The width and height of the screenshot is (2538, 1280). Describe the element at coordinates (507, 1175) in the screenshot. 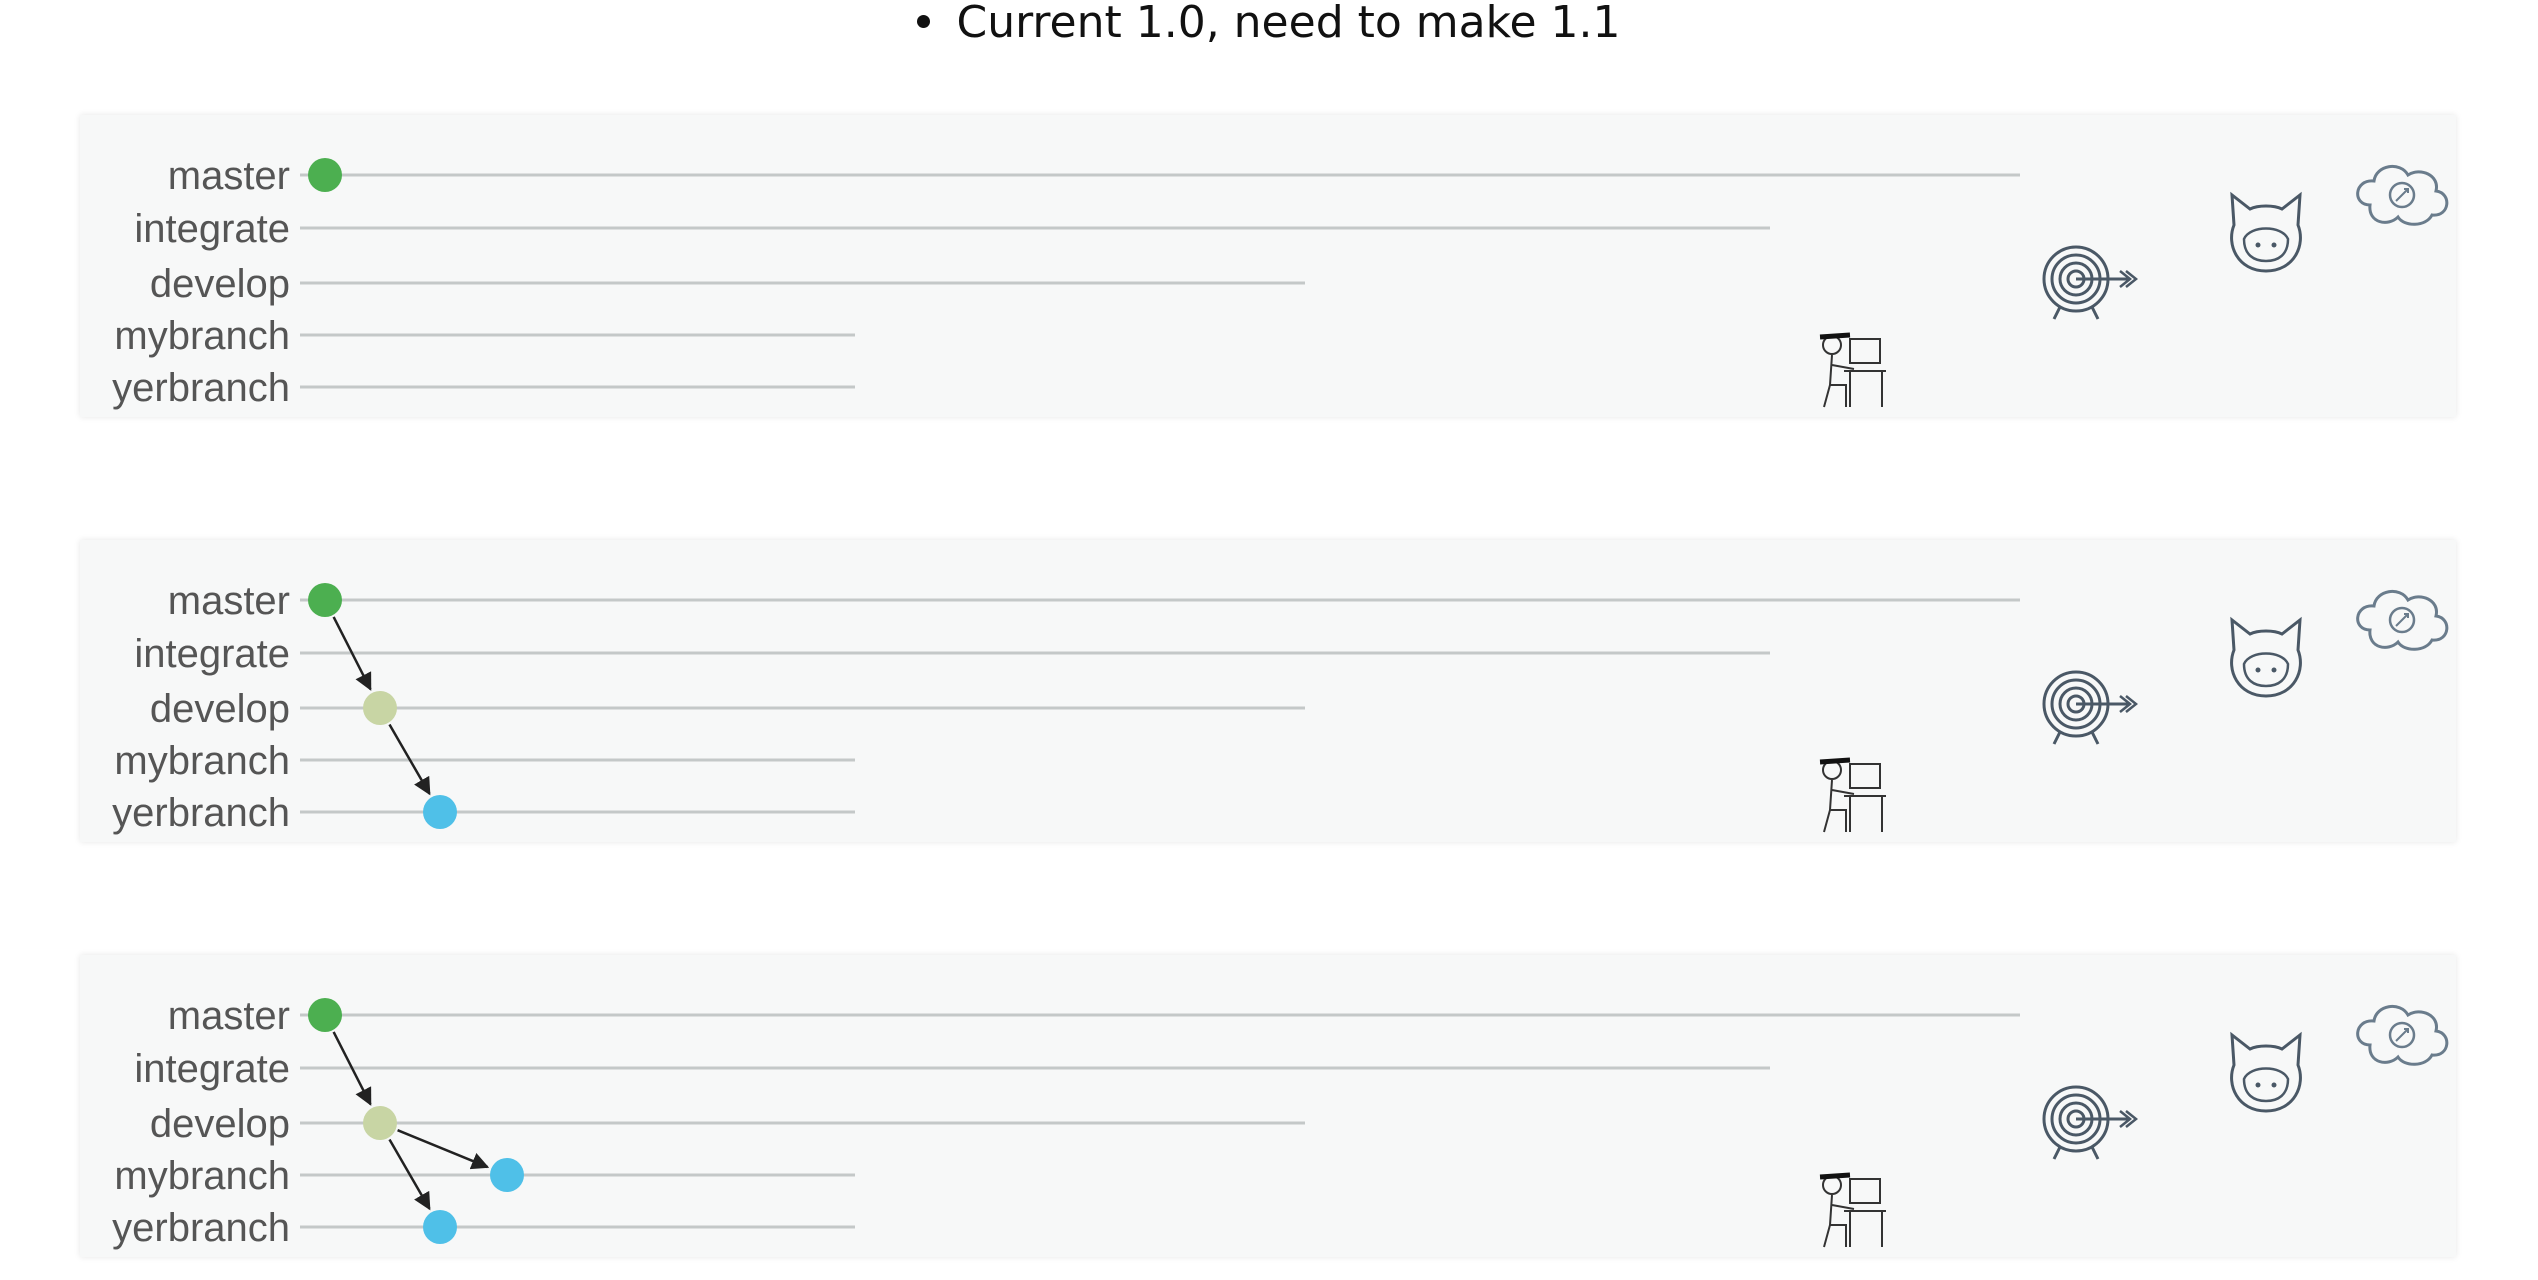

I see `commit-mybranch` at that location.